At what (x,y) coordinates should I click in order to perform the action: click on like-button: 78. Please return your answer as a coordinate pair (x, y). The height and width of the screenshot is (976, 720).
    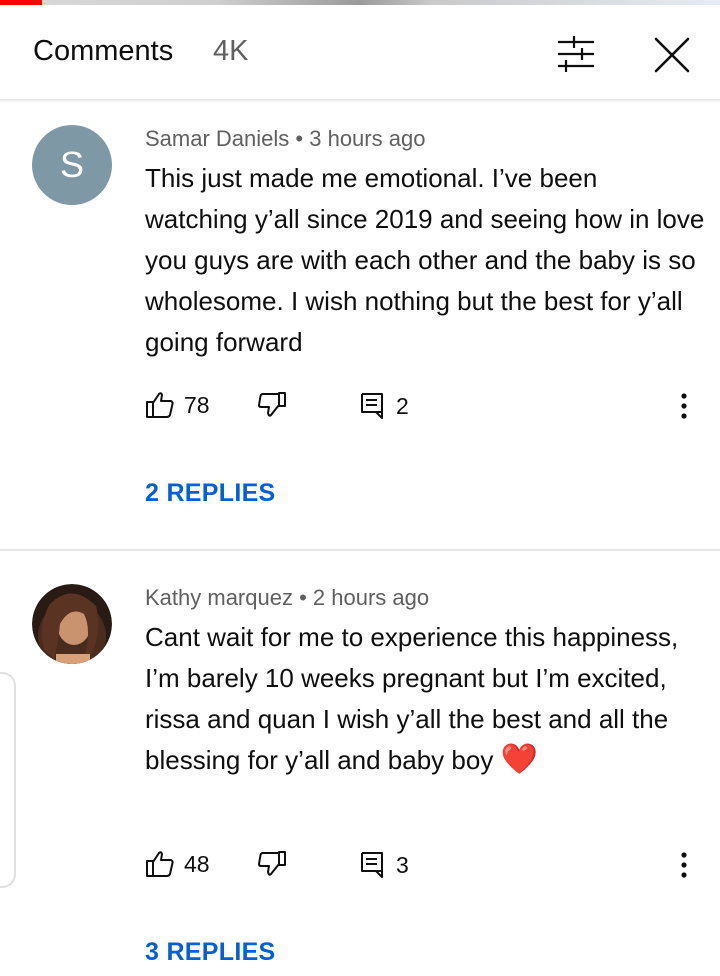
    Looking at the image, I should click on (177, 405).